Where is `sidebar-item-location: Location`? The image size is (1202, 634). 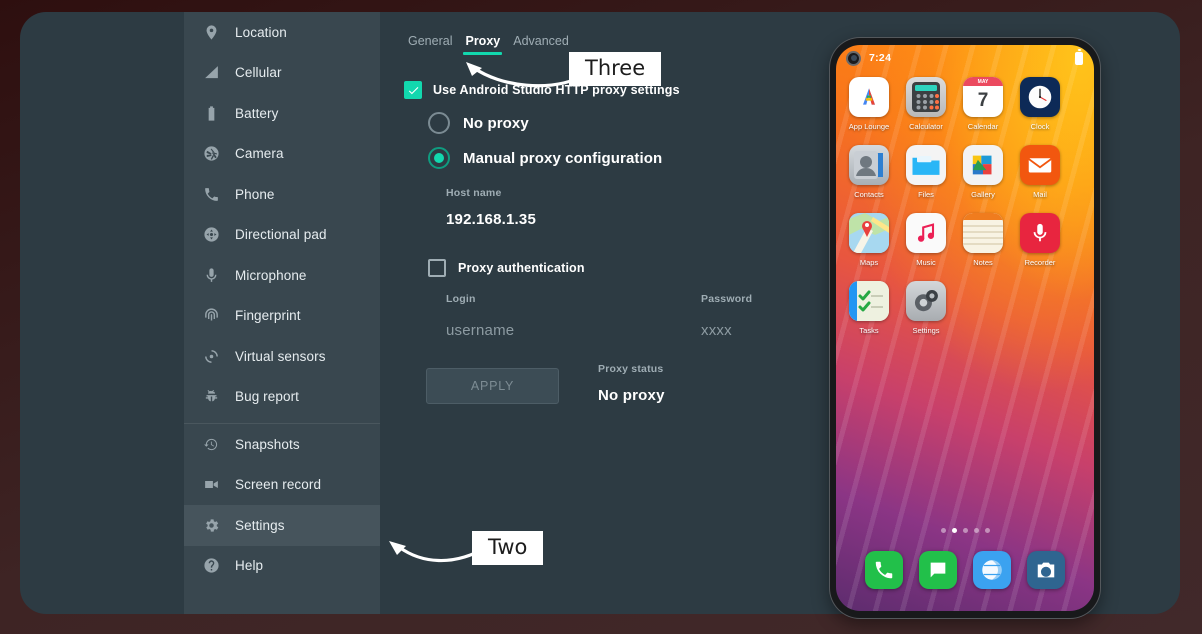 sidebar-item-location: Location is located at coordinates (282, 32).